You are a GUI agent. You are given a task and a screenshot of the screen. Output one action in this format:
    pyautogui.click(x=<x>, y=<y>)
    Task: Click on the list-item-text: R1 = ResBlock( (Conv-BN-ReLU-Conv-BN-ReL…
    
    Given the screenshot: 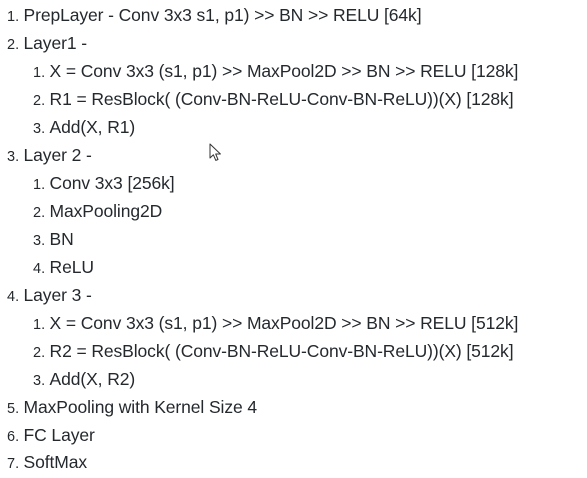 What is the action you would take?
    pyautogui.click(x=281, y=99)
    